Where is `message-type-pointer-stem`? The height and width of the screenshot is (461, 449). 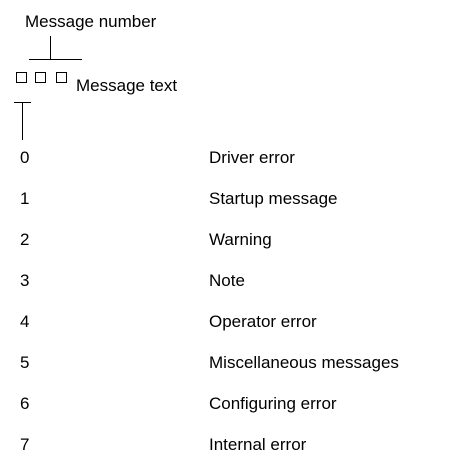 message-type-pointer-stem is located at coordinates (22, 121).